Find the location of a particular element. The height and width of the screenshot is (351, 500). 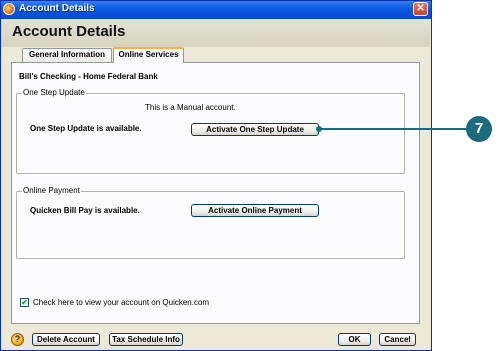

callout-line is located at coordinates (393, 129).